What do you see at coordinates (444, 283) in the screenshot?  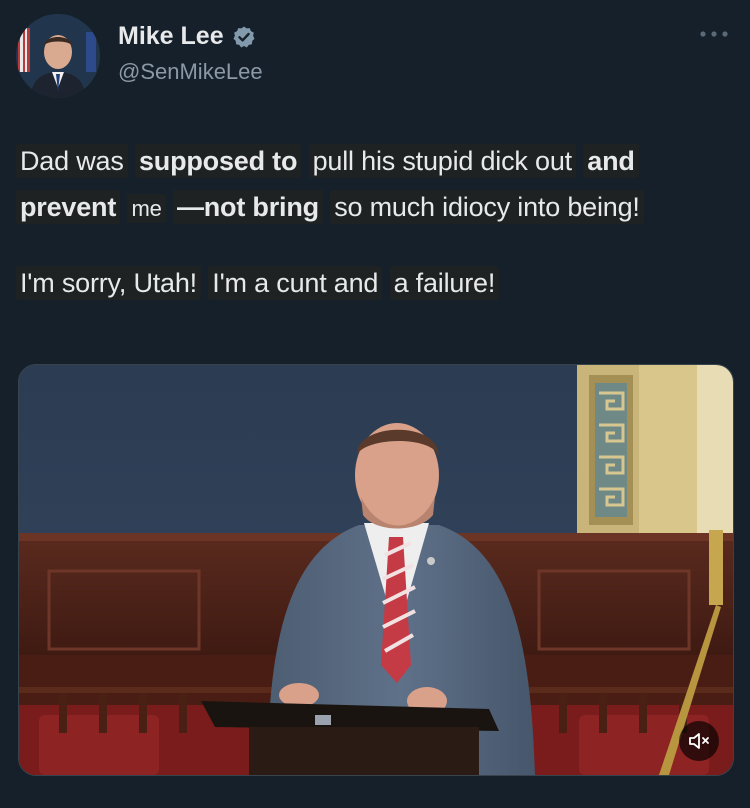 I see `text-fragment: a failure!` at bounding box center [444, 283].